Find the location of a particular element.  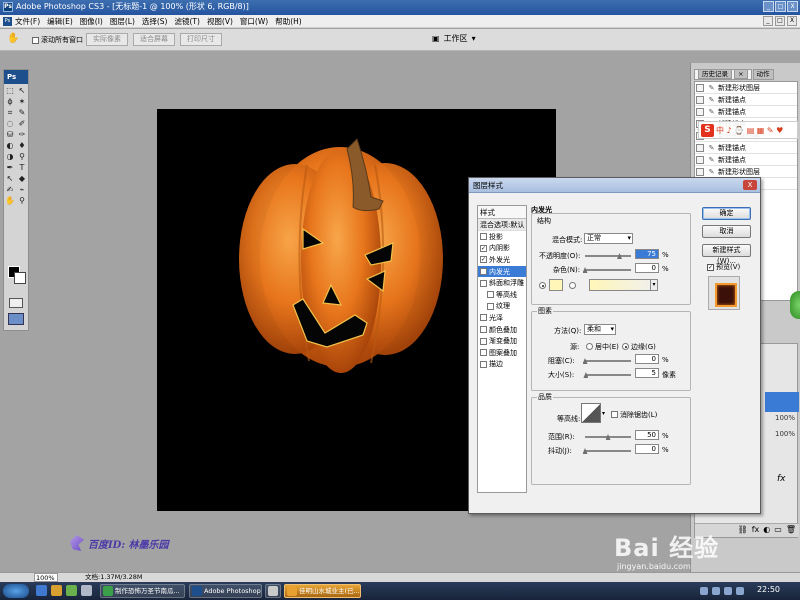

style-item: 投影 is located at coordinates (502, 237).